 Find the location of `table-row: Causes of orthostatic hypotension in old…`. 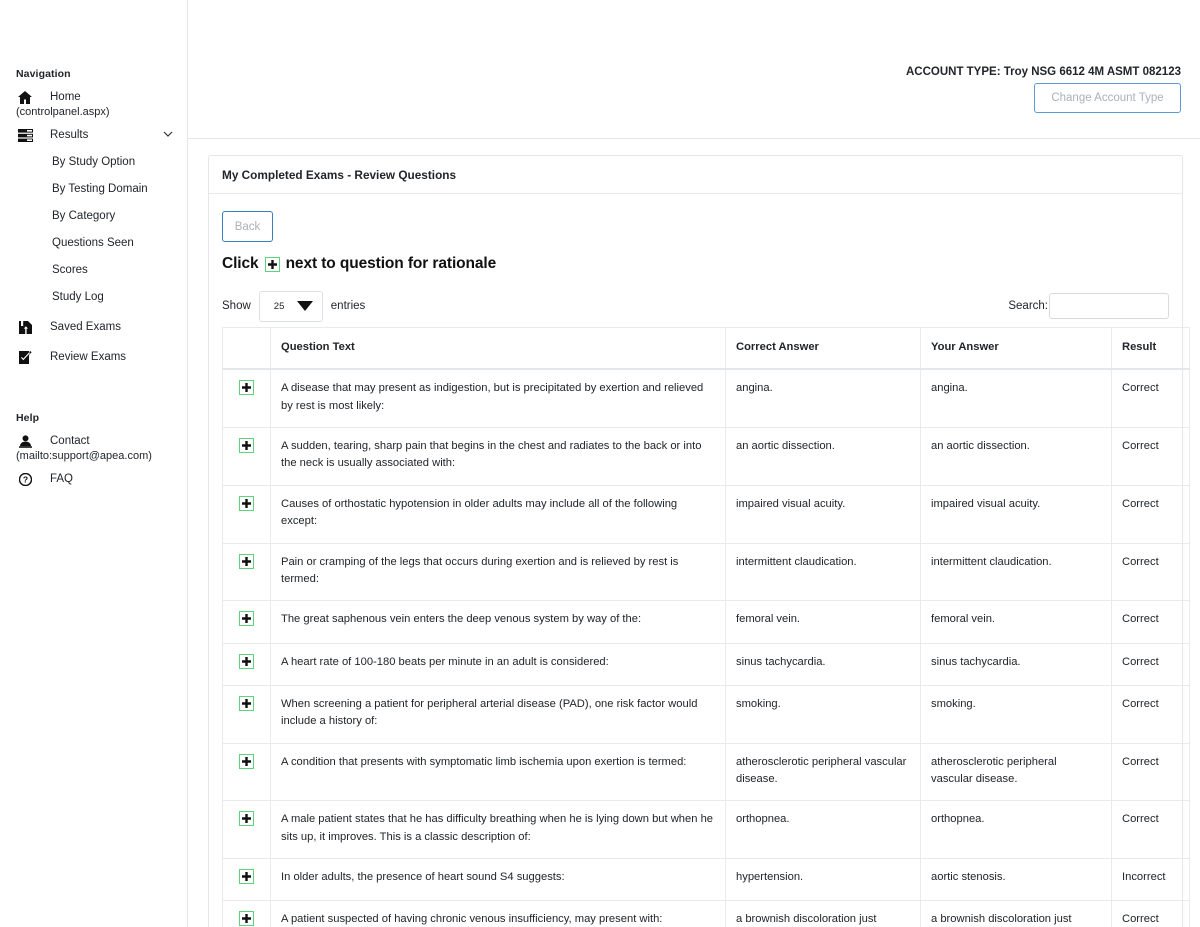

table-row: Causes of orthostatic hypotension in old… is located at coordinates (706, 514).